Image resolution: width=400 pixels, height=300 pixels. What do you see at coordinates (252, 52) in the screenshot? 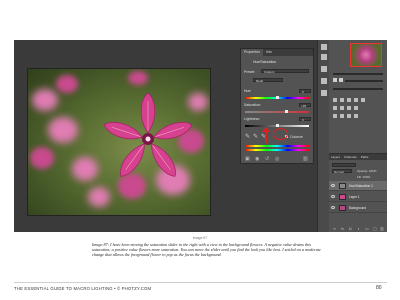
I see `tab-properties: Properties` at bounding box center [252, 52].